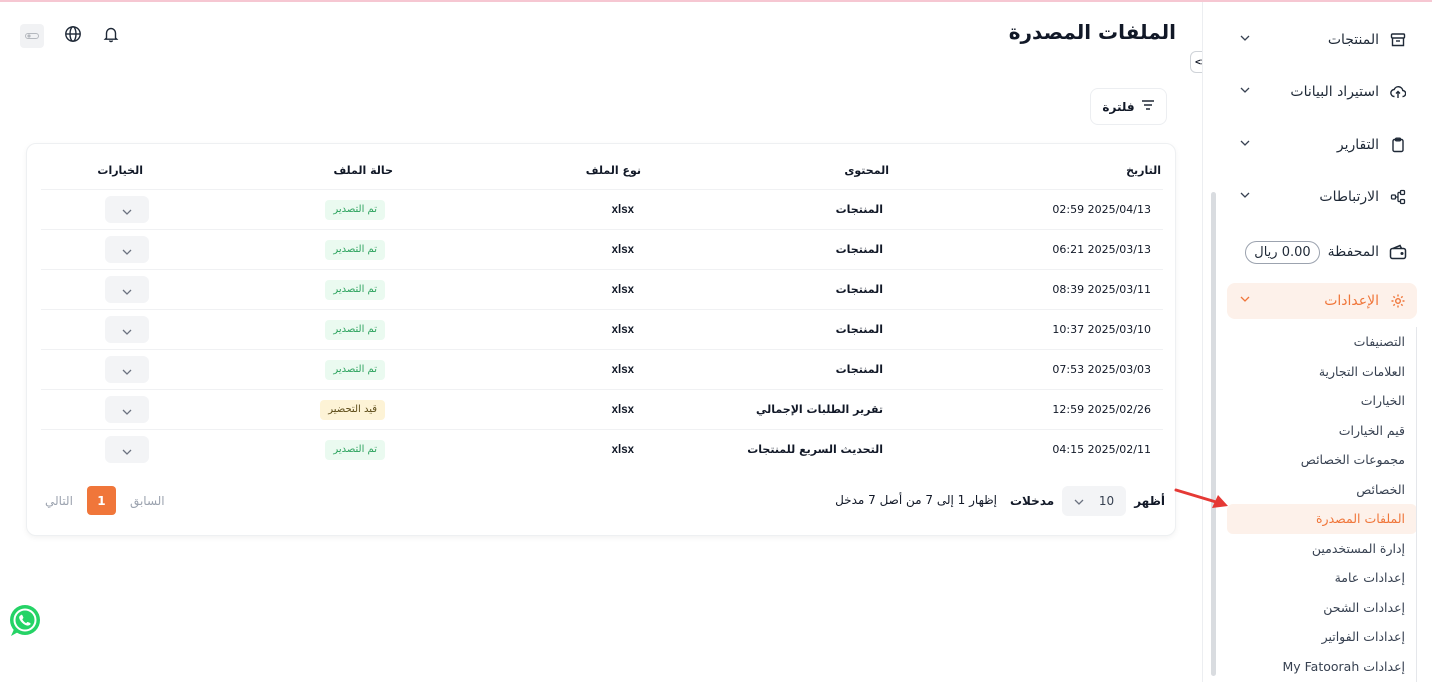  What do you see at coordinates (1398, 92) in the screenshot?
I see `cloud-upload-icon` at bounding box center [1398, 92].